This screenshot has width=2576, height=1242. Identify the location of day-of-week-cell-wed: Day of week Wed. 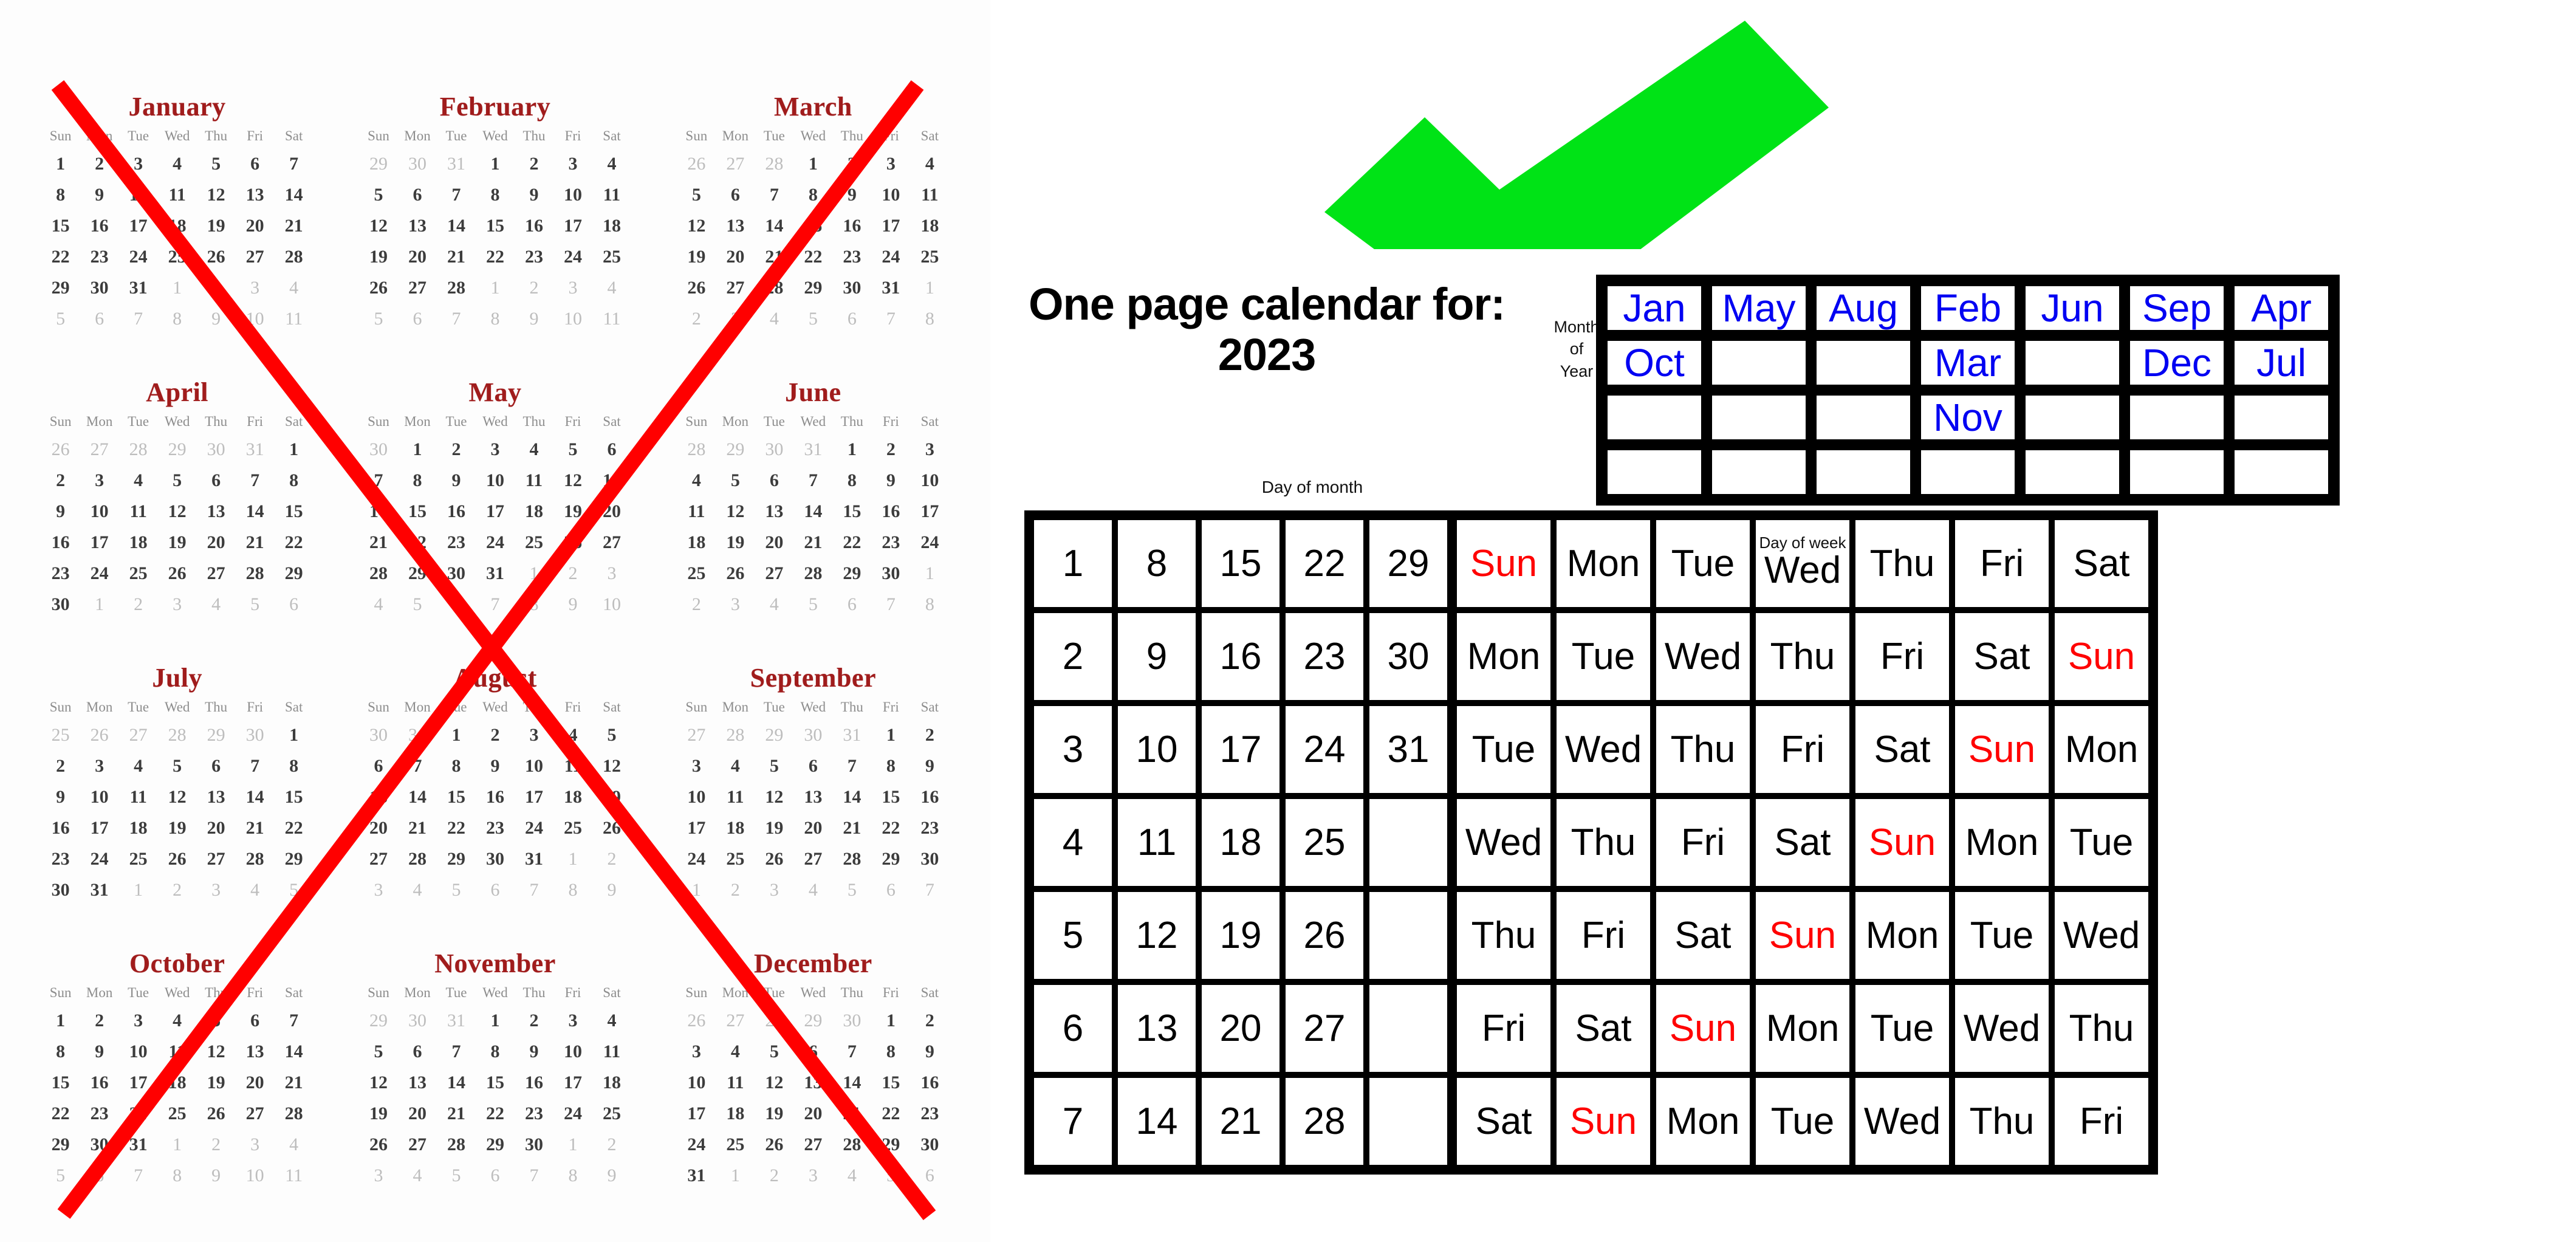
(1802, 563).